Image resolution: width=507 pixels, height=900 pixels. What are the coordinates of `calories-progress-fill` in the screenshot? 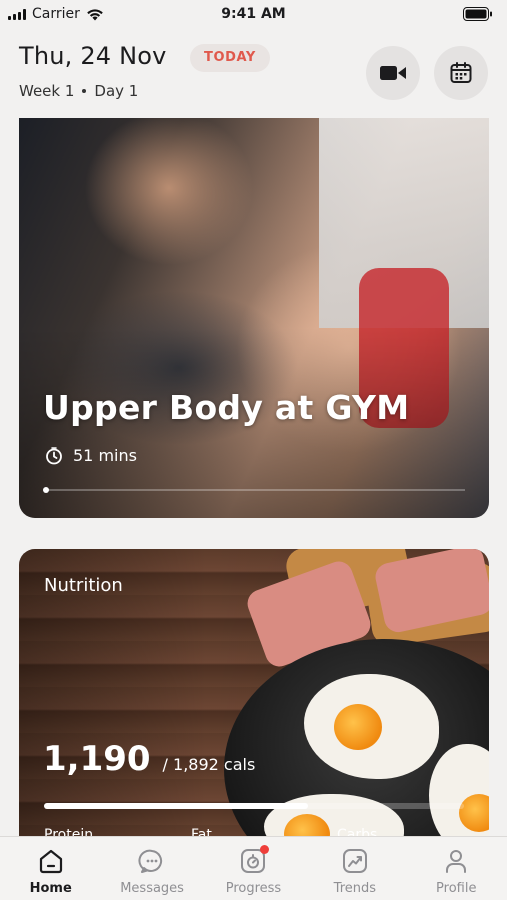 It's located at (176, 806).